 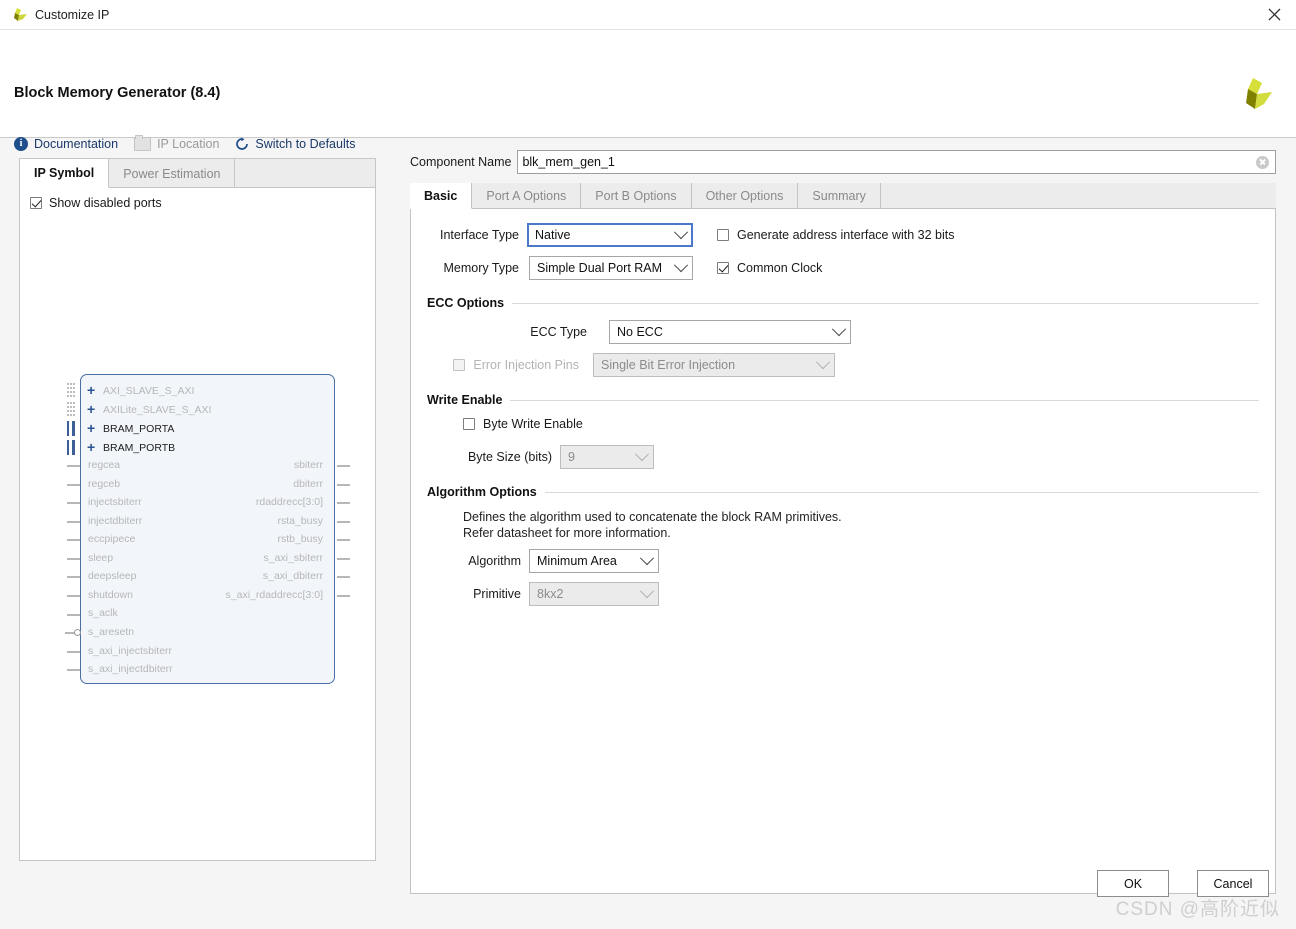 What do you see at coordinates (482, 492) in the screenshot?
I see `algorithm-options-title: Algorithm Options` at bounding box center [482, 492].